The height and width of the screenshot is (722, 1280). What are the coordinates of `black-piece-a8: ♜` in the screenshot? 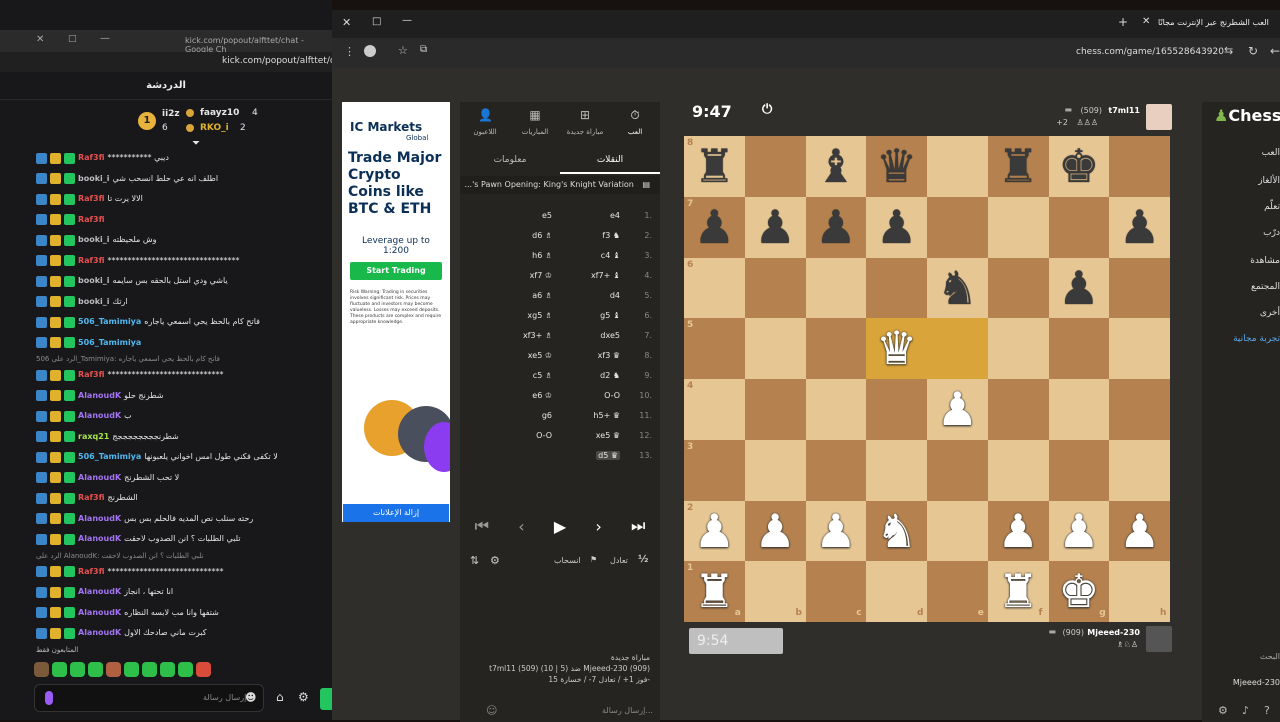 It's located at (714, 166).